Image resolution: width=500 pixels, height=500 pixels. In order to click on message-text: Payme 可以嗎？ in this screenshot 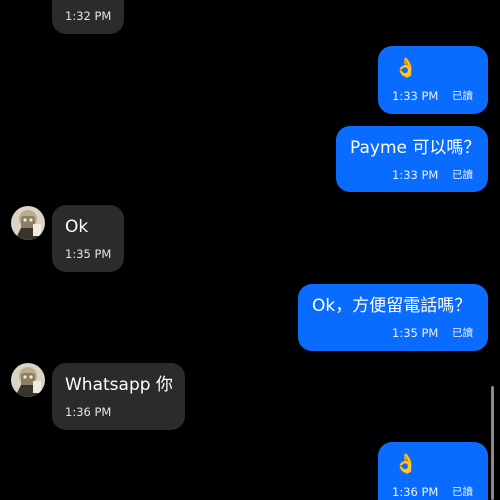, I will do `click(415, 148)`.